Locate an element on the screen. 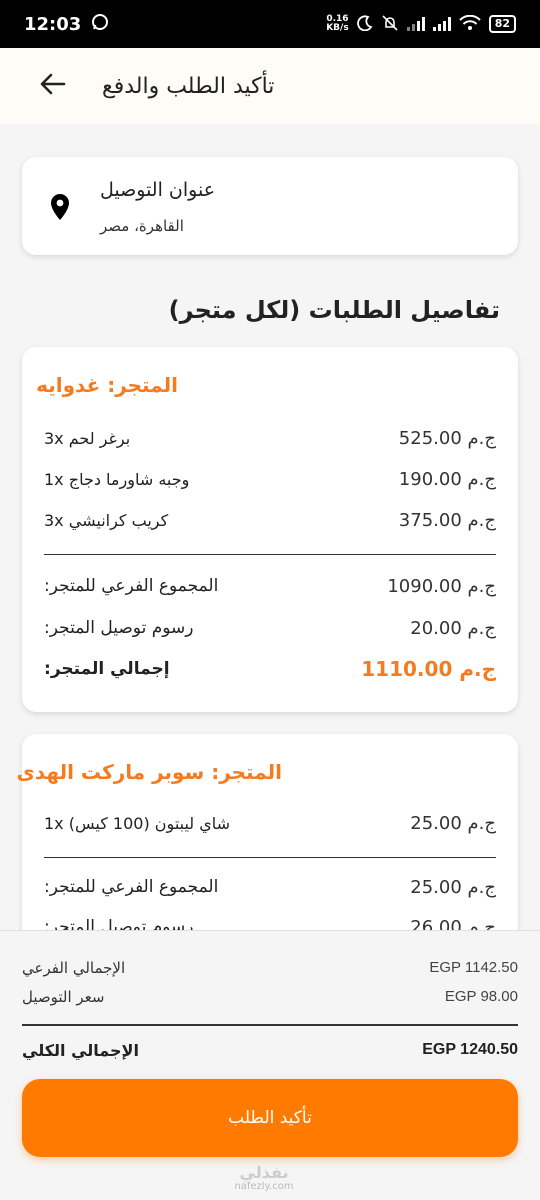 This screenshot has width=540, height=1200. whatsapp-icon is located at coordinates (100, 24).